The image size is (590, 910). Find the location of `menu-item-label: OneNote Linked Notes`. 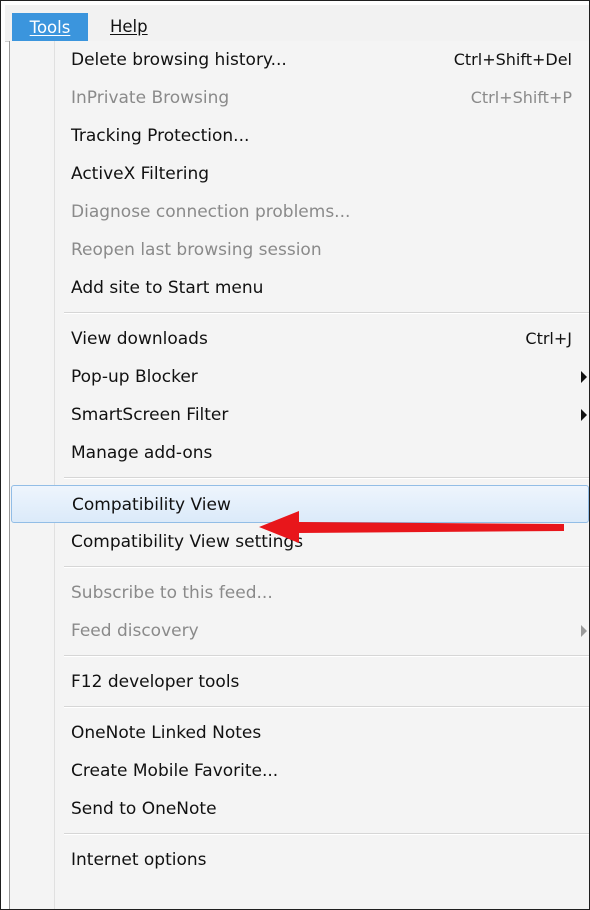

menu-item-label: OneNote Linked Notes is located at coordinates (166, 733).